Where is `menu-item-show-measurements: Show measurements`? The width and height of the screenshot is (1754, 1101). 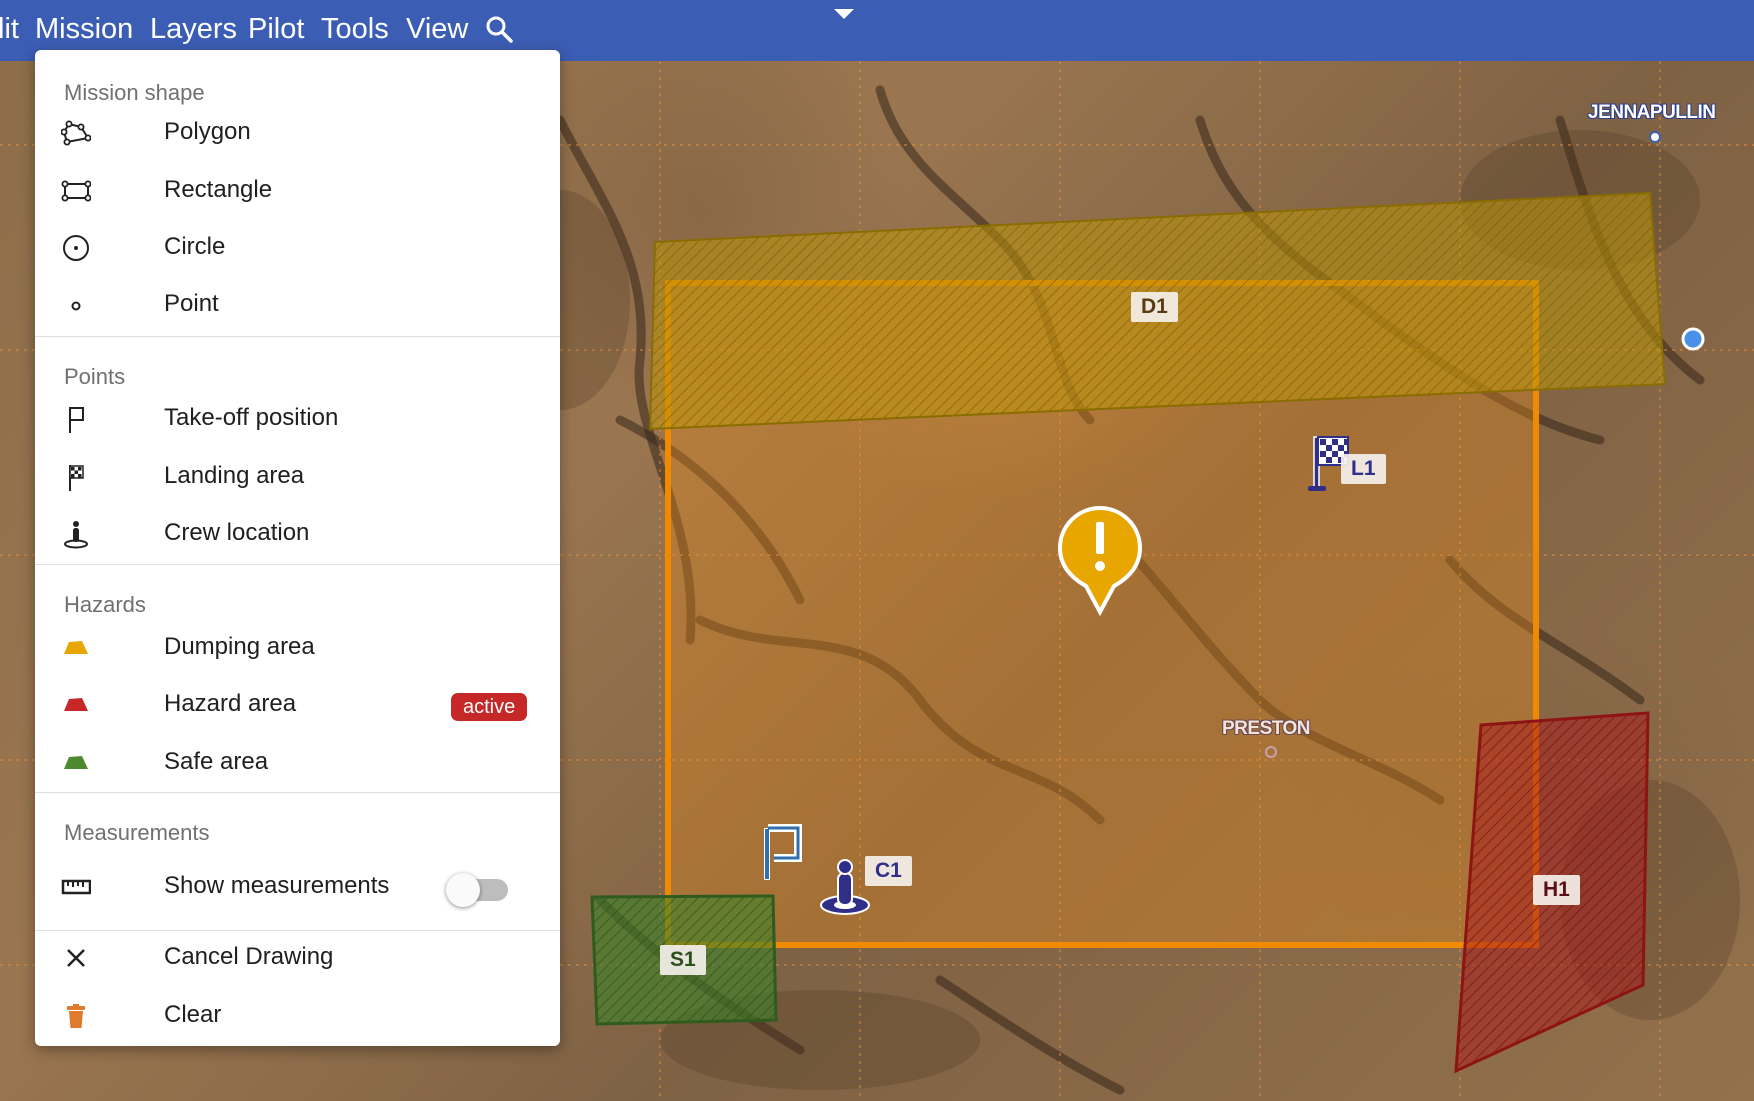
menu-item-show-measurements: Show measurements is located at coordinates (297, 887).